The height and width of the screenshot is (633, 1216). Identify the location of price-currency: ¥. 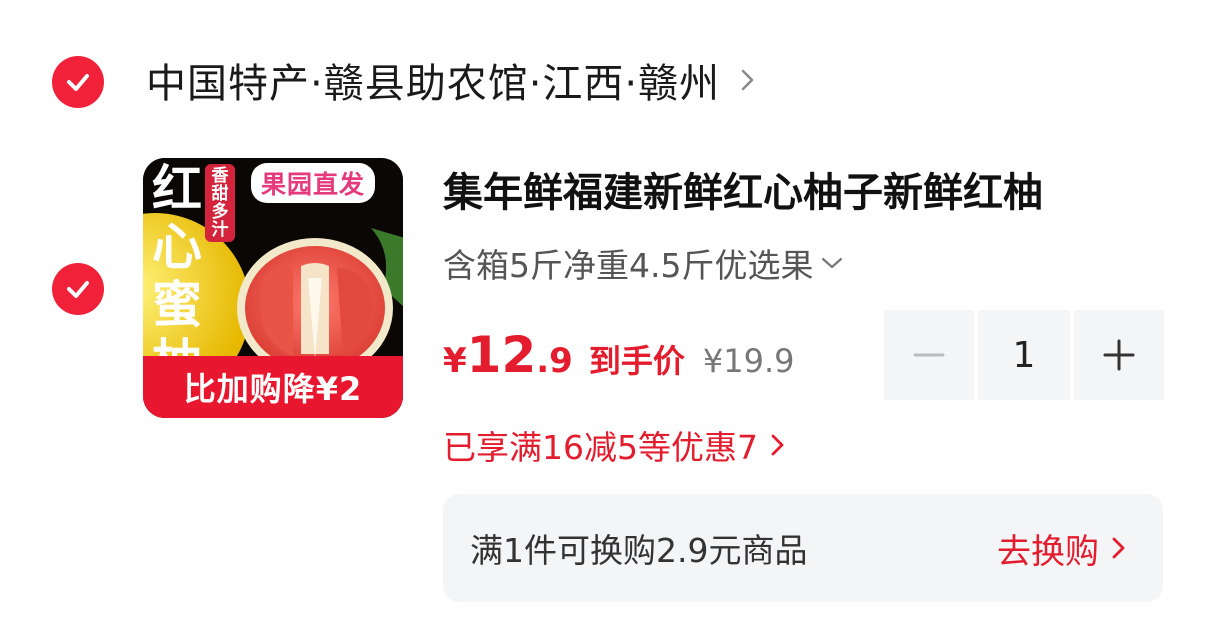
(455, 361).